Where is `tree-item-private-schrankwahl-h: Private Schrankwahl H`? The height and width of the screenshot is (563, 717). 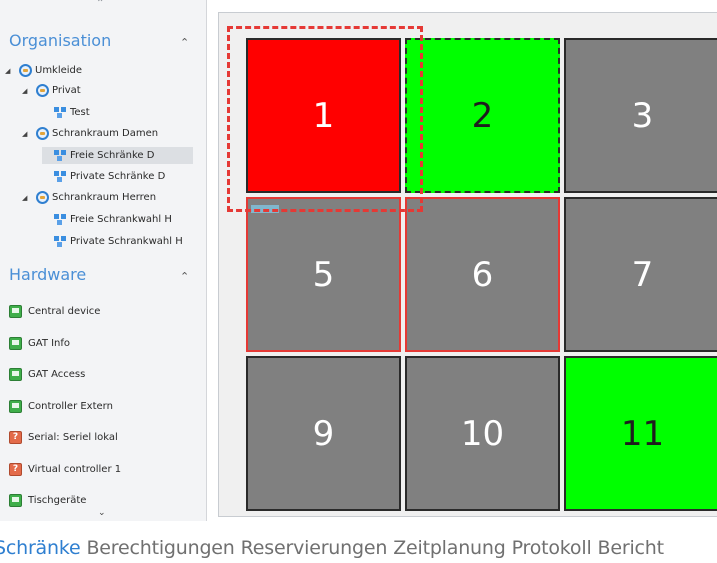 tree-item-private-schrankwahl-h: Private Schrankwahl H is located at coordinates (118, 241).